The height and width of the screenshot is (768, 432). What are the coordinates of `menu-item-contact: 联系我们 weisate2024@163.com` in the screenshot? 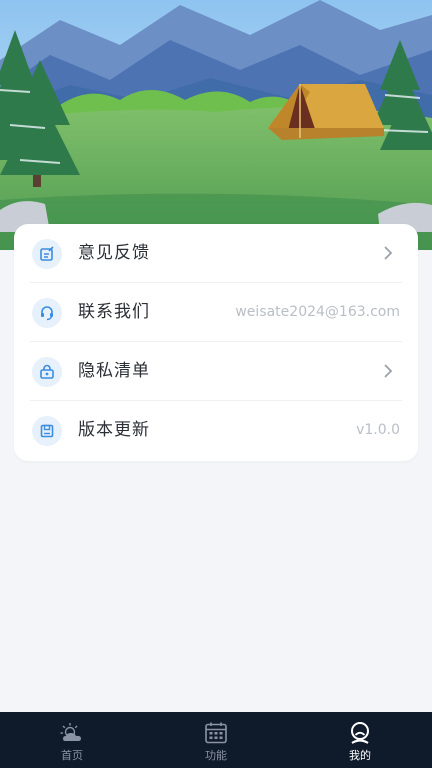 It's located at (216, 312).